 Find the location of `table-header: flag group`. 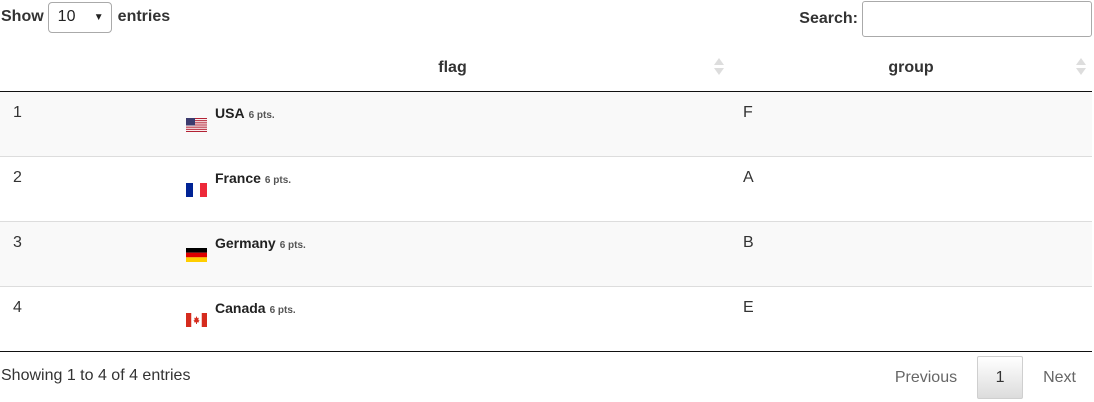

table-header: flag group is located at coordinates (546, 68).